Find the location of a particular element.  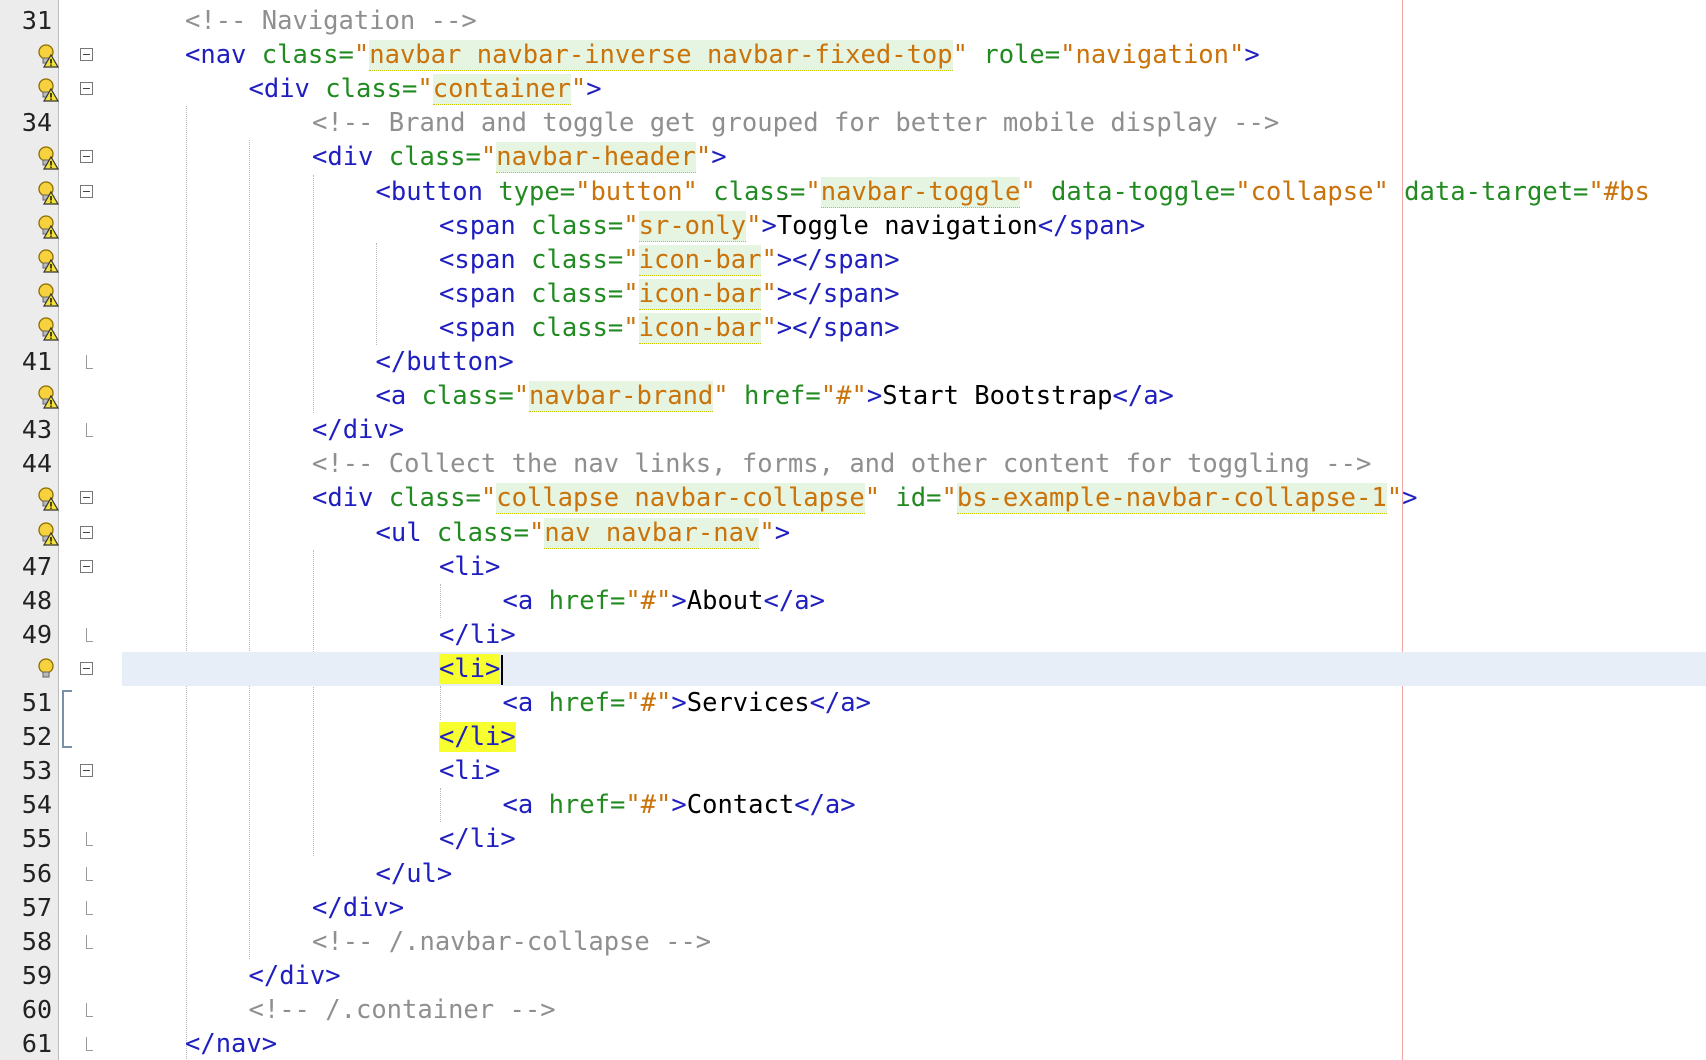

code-line: 61 </nav> is located at coordinates (853, 1043).